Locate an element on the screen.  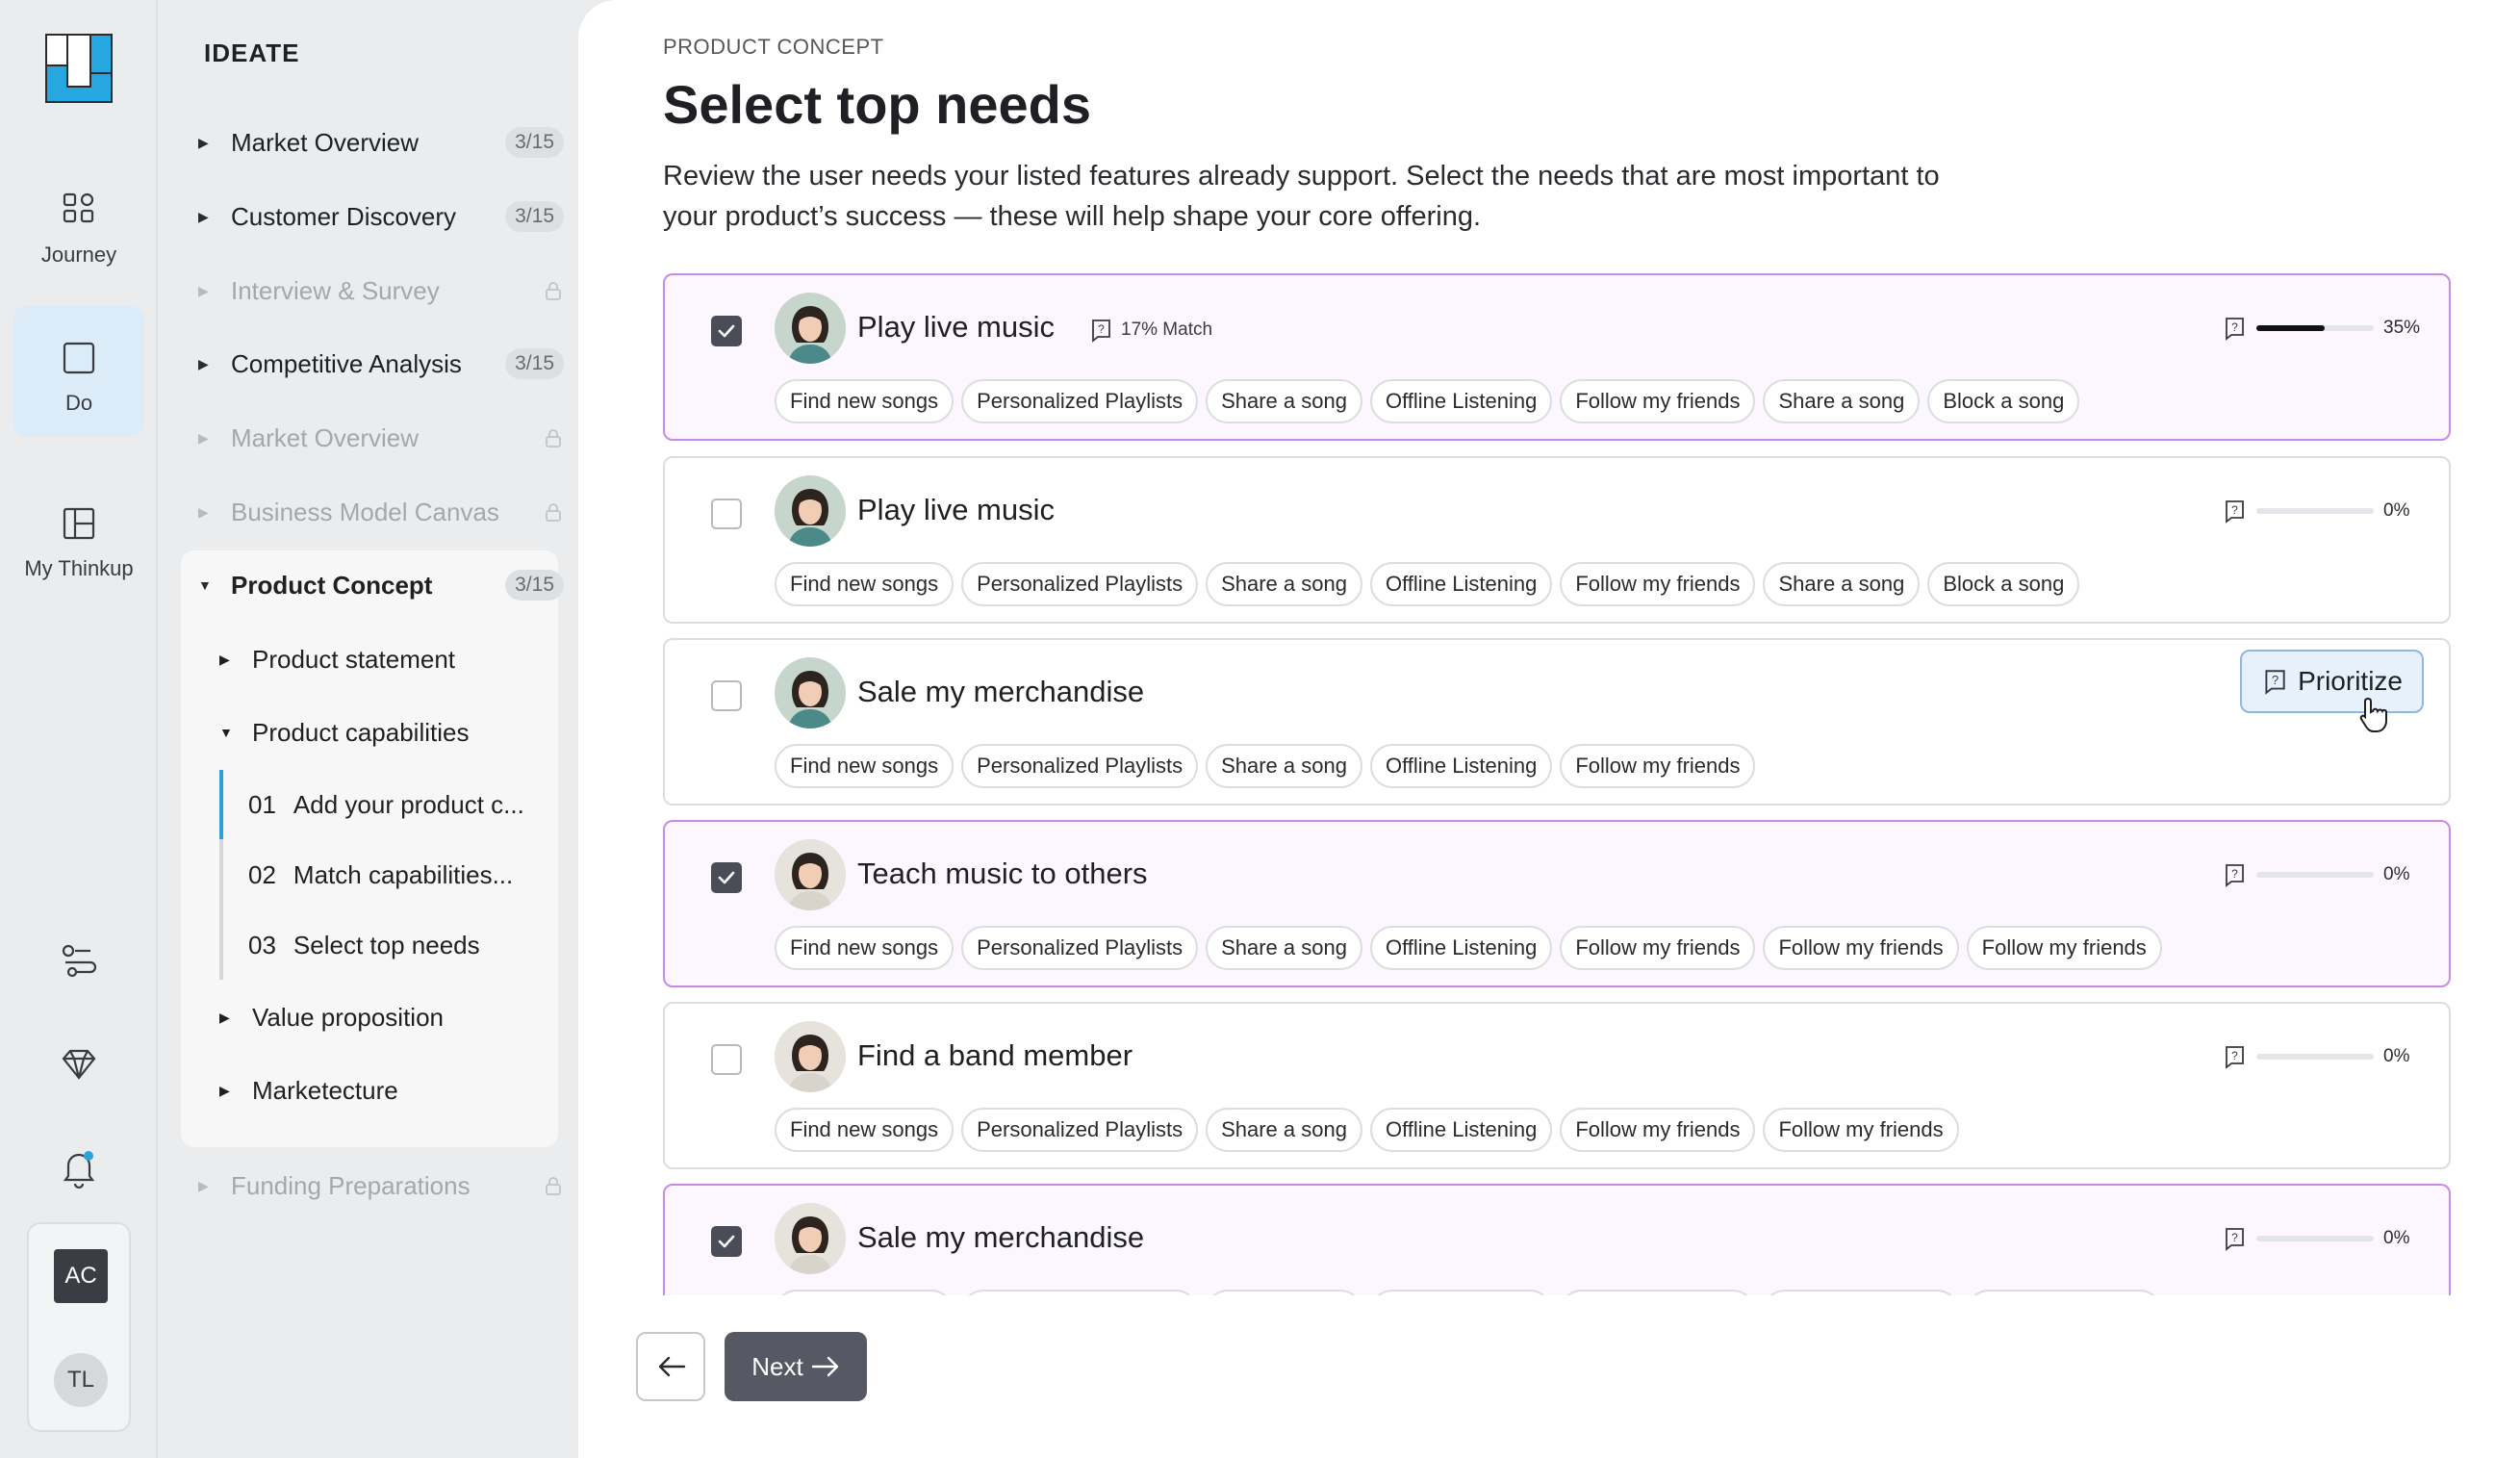
need-title: Play live music is located at coordinates (956, 510).